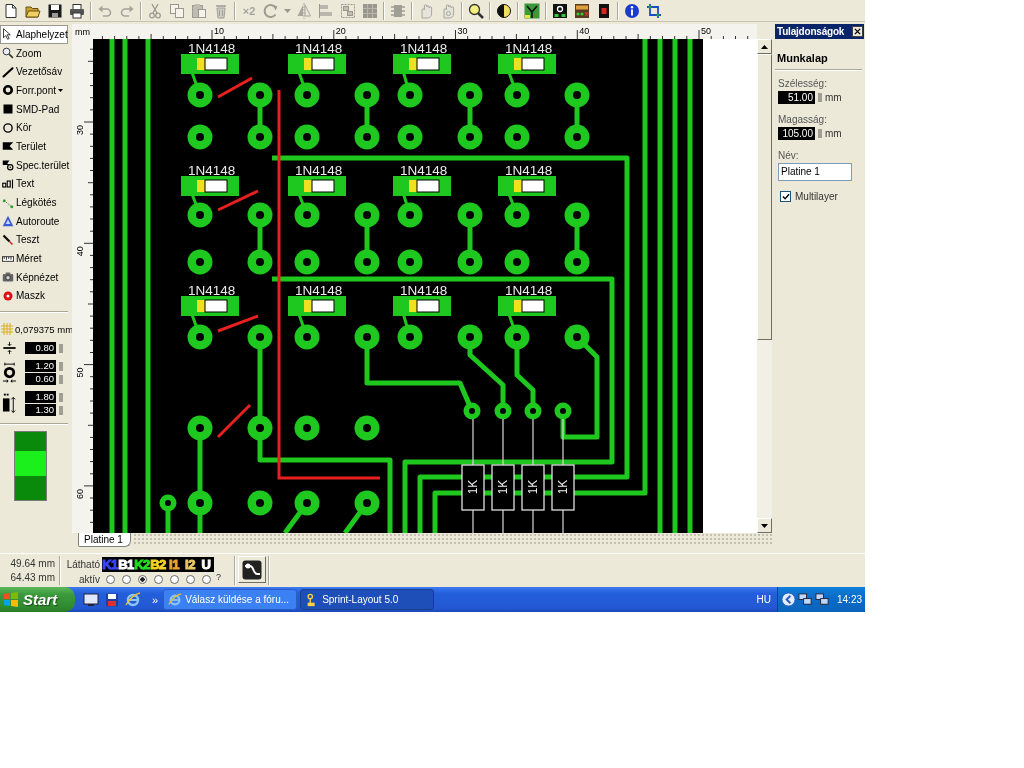  Describe the element at coordinates (112, 599) in the screenshot. I see `floppy-icon` at that location.